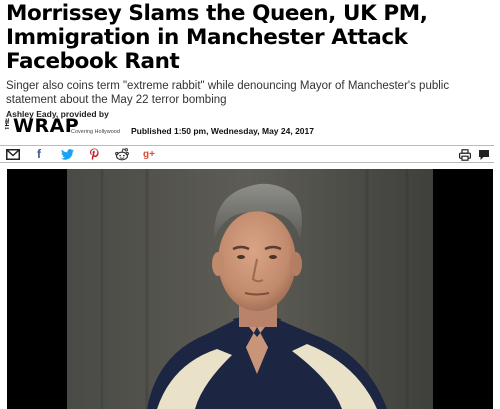 The height and width of the screenshot is (409, 500). I want to click on pinterest-icon, so click(94, 154).